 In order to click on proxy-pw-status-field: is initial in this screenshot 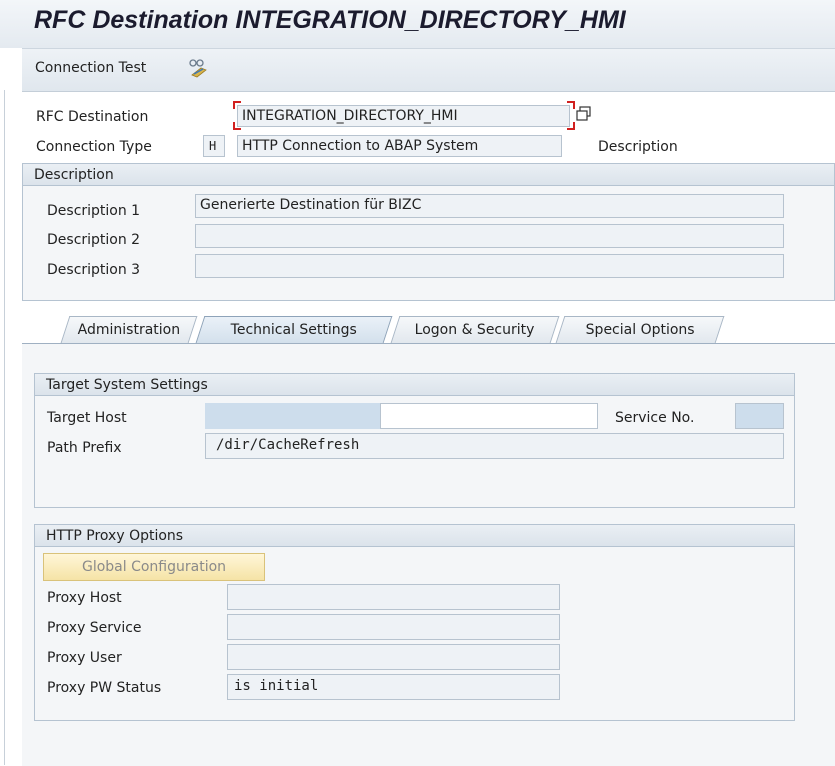, I will do `click(393, 687)`.